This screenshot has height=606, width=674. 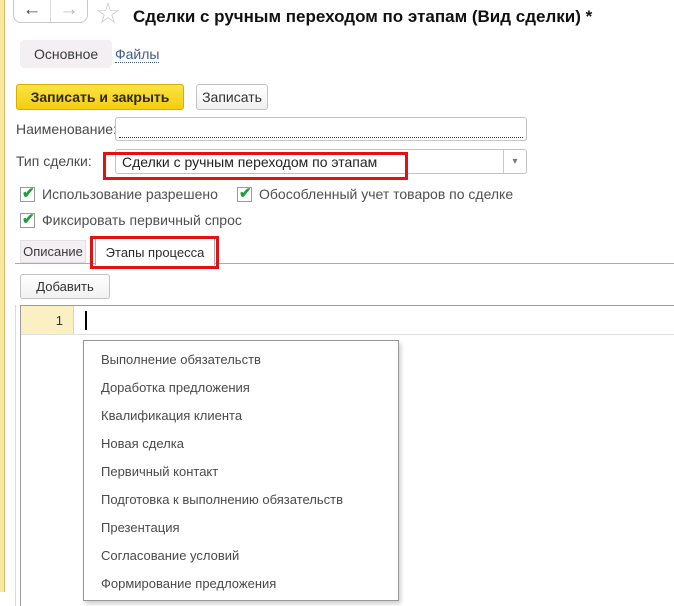 I want to click on forward-arrow-icon: →, so click(x=69, y=10).